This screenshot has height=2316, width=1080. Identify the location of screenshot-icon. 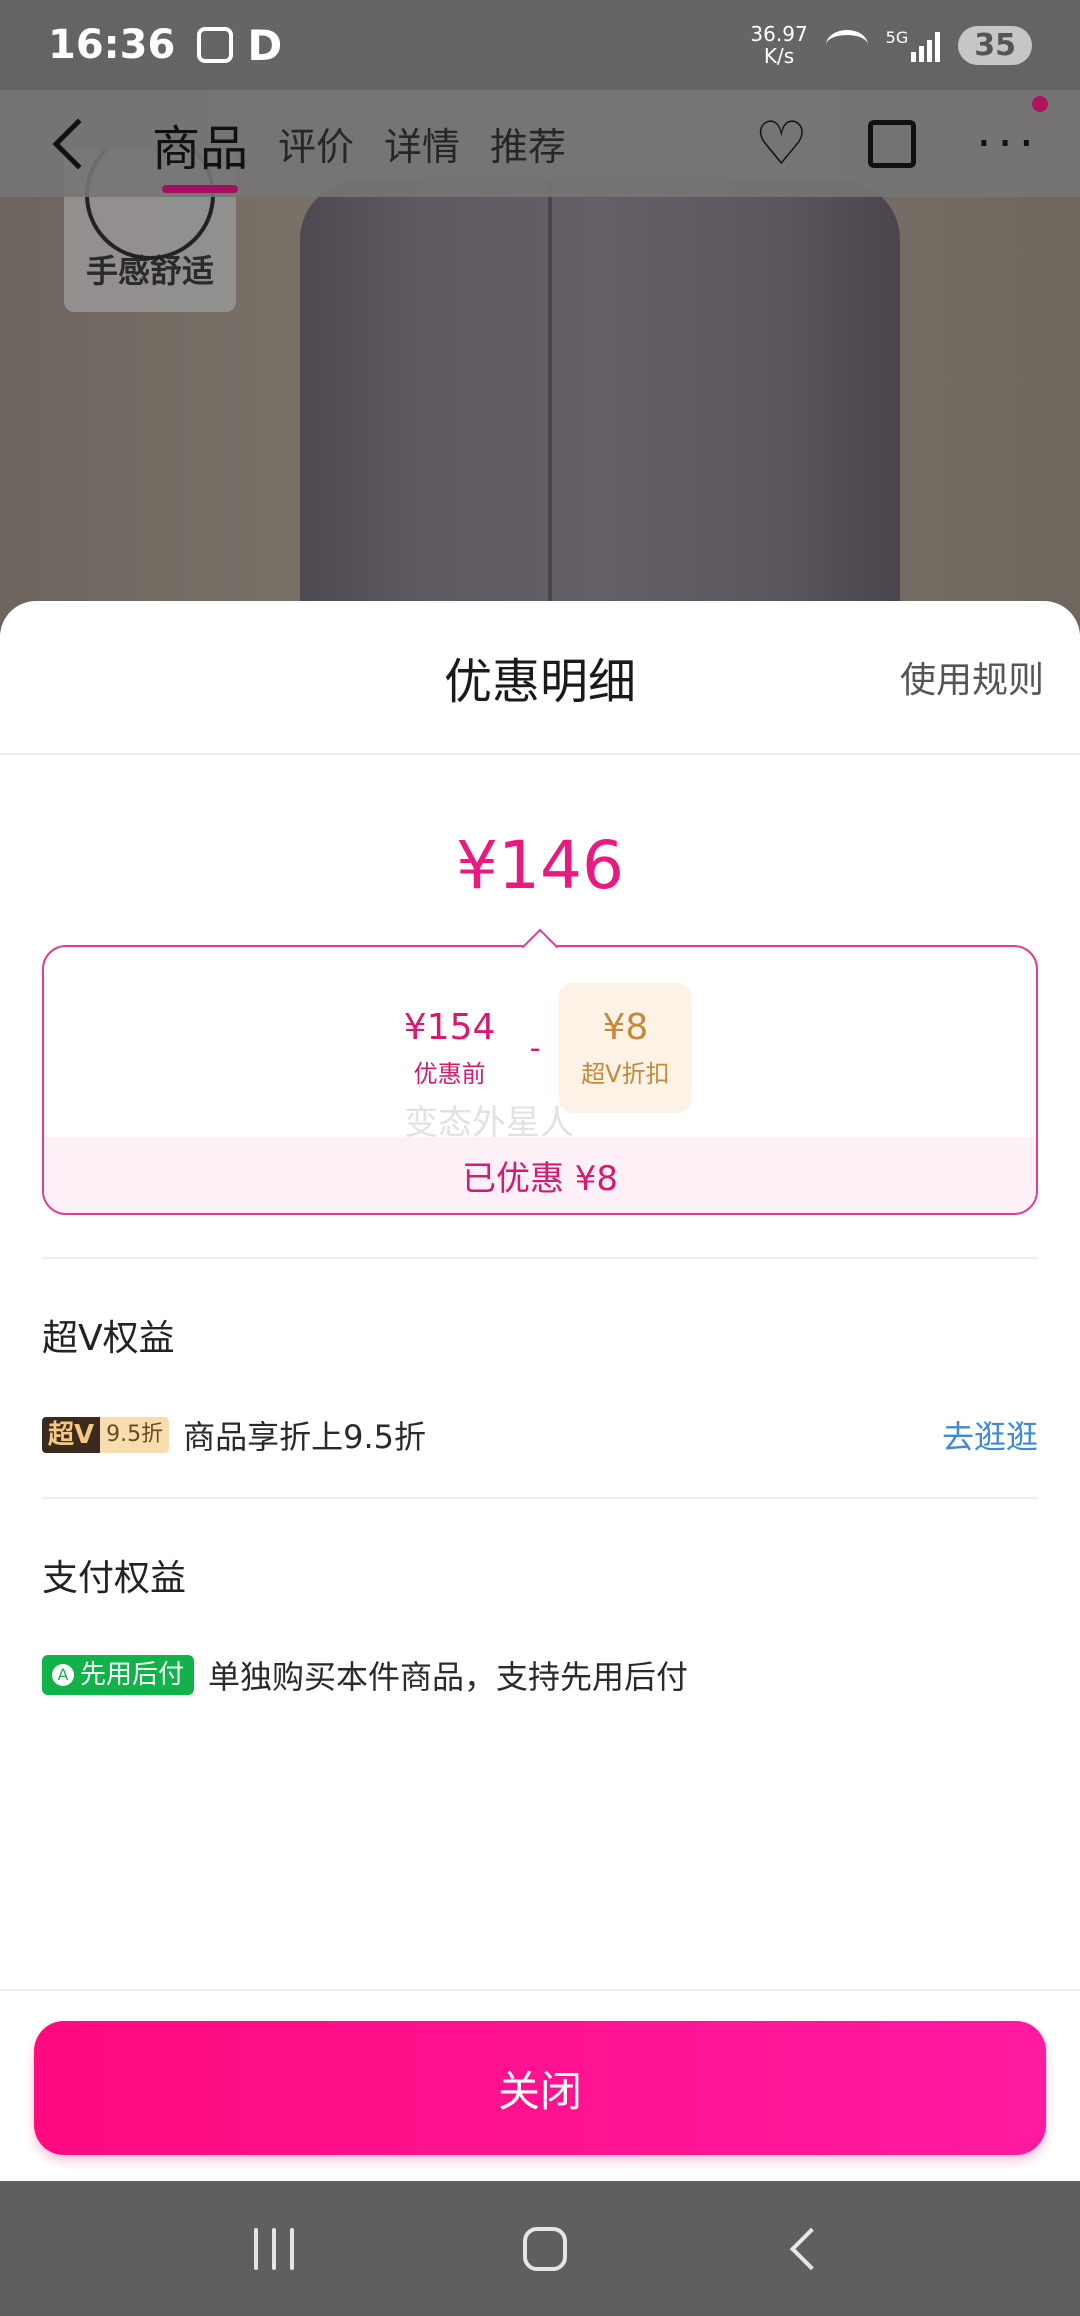
(215, 45).